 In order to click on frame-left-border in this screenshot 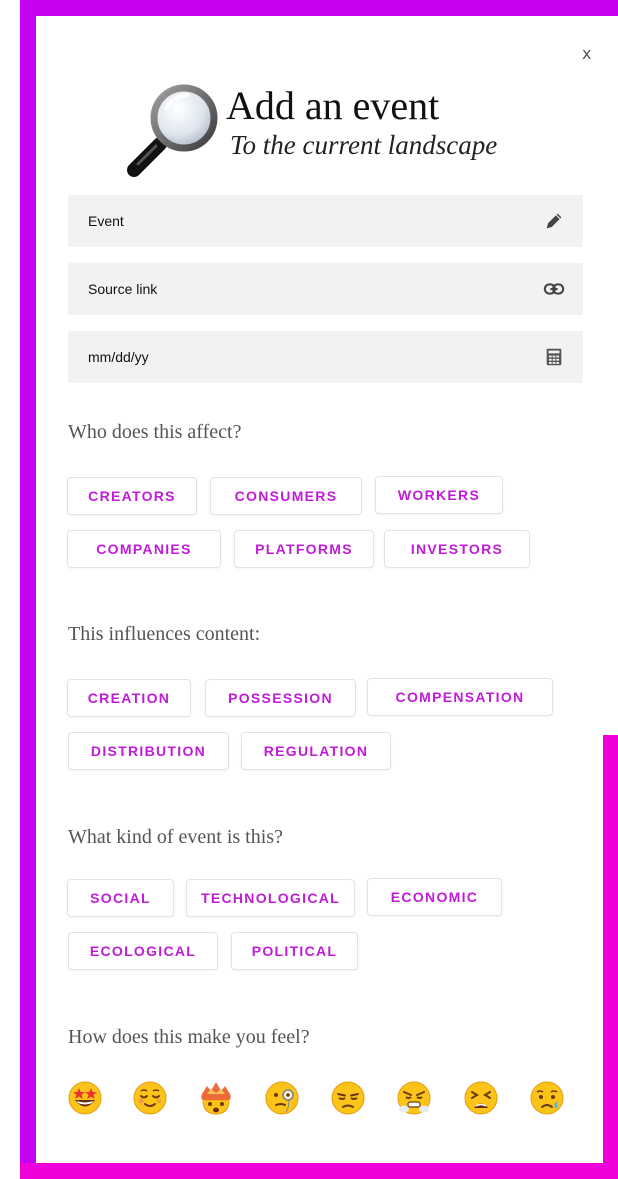, I will do `click(28, 589)`.